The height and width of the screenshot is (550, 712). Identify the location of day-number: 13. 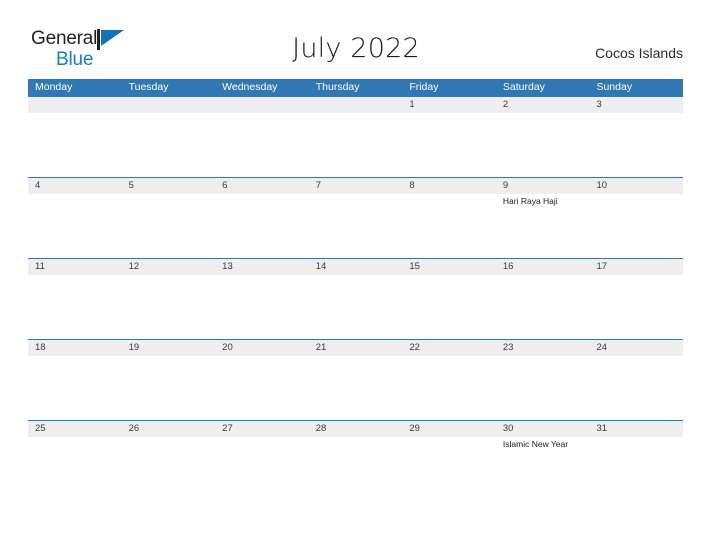
(262, 267).